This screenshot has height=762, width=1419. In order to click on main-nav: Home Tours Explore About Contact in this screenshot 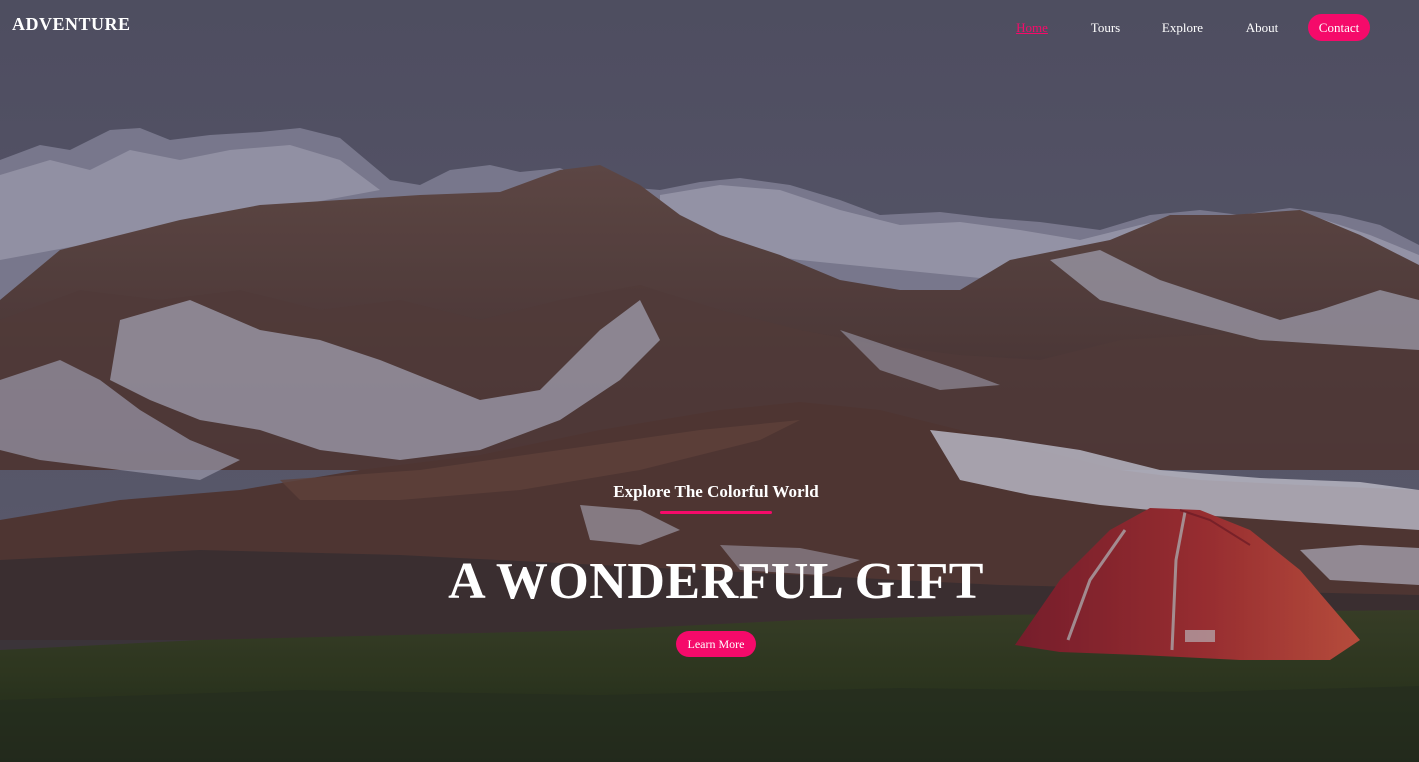, I will do `click(1186, 27)`.